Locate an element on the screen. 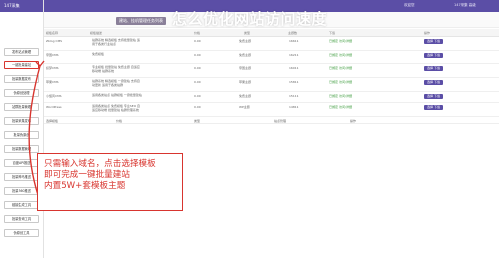 The width and height of the screenshot is (499, 258). sidebar-item-7: 批量伪原创 is located at coordinates (21, 135).